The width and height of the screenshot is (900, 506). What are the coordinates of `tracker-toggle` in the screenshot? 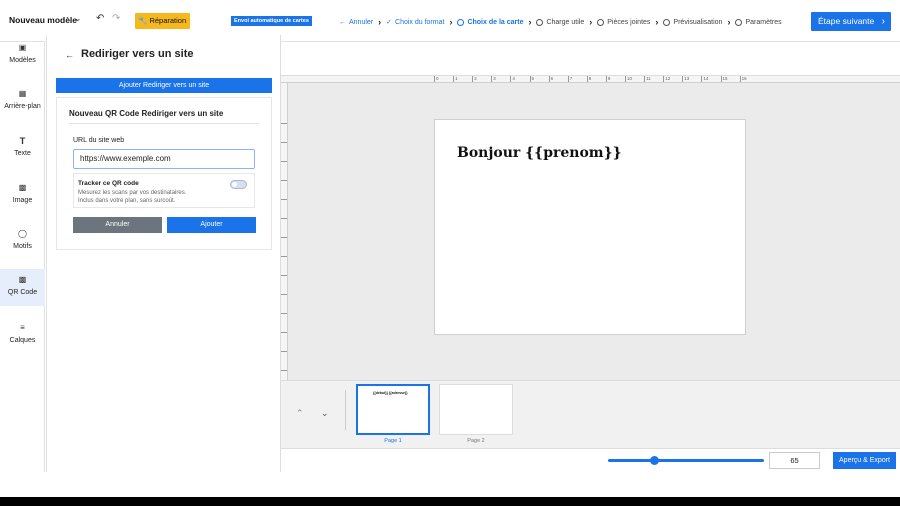 It's located at (238, 184).